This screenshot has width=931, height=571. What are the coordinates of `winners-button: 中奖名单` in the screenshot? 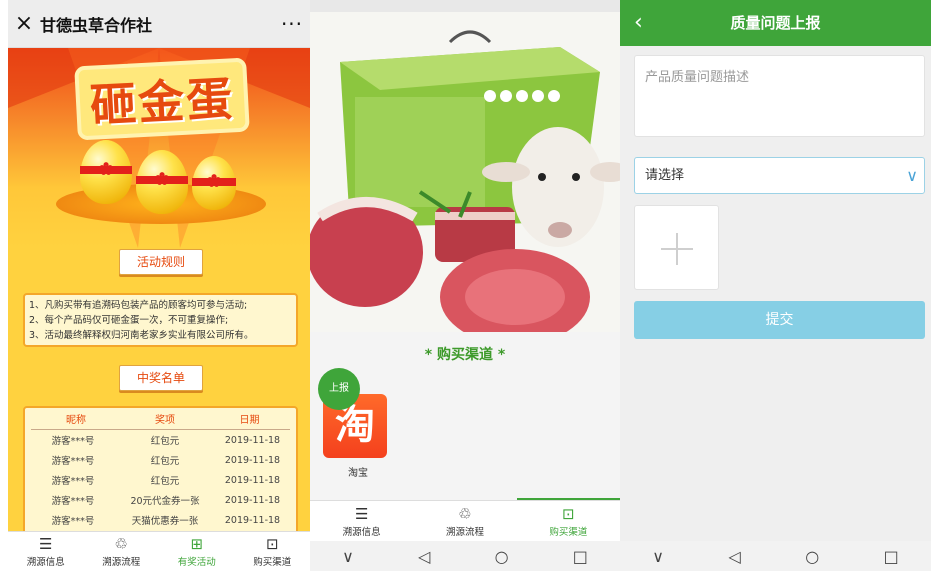 It's located at (161, 378).